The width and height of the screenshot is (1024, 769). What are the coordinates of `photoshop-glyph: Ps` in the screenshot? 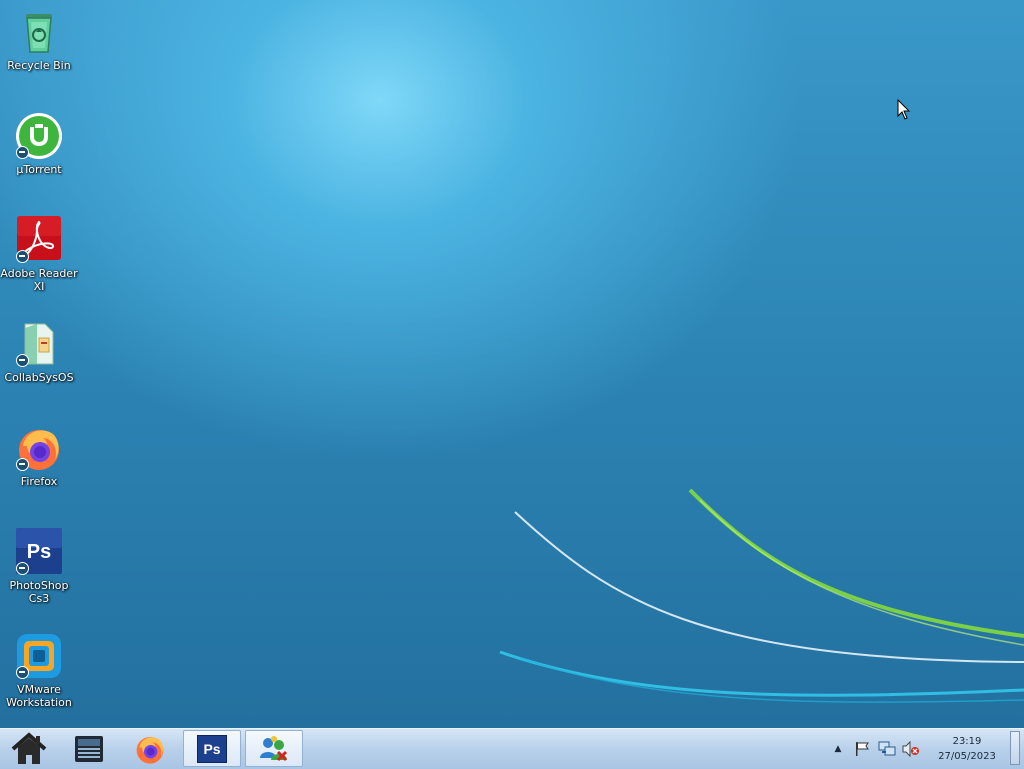 It's located at (212, 748).